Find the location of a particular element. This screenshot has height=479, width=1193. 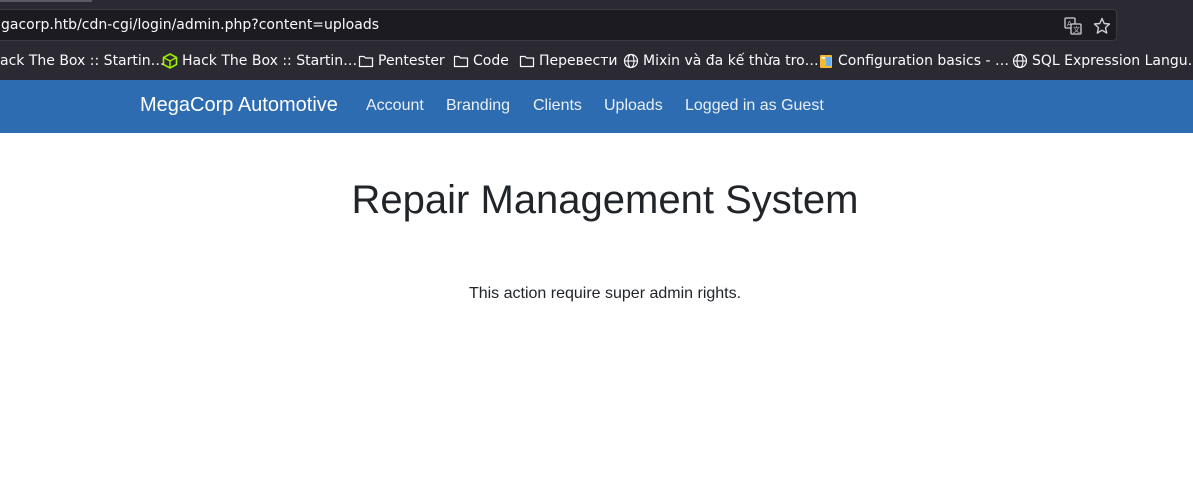

nav-logged-in-status: Logged in as Guest is located at coordinates (754, 106).